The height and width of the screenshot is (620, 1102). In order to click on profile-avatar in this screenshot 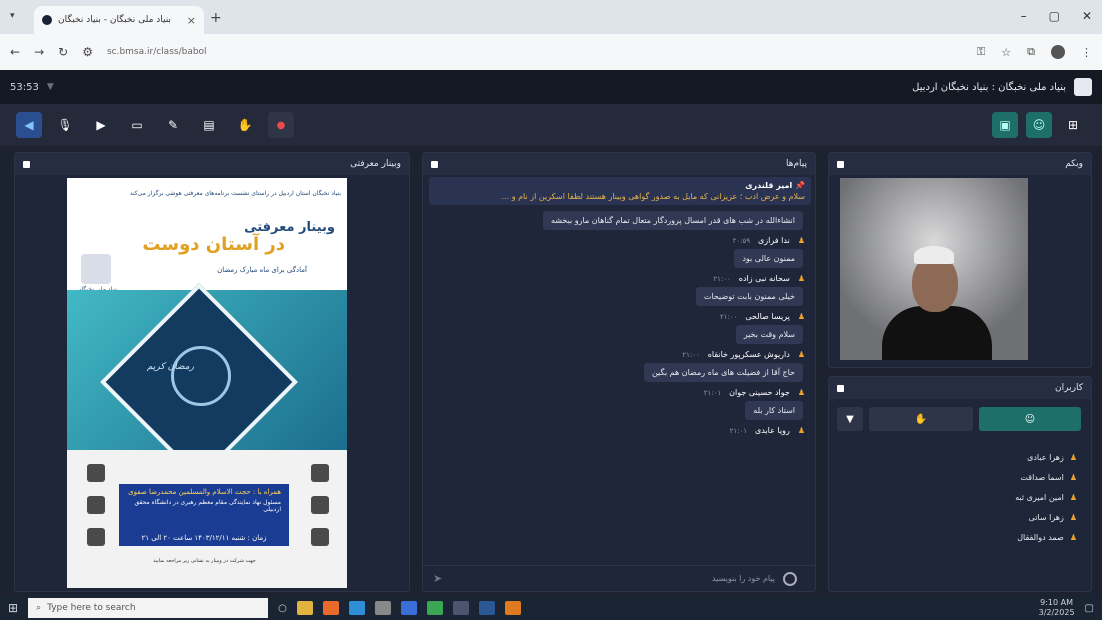, I will do `click(1058, 52)`.